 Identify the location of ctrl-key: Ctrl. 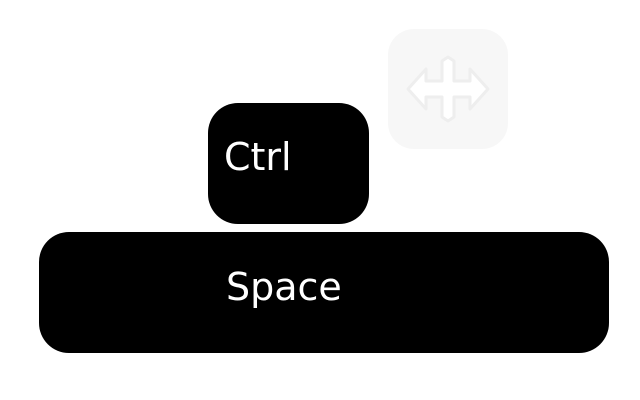
(288, 163).